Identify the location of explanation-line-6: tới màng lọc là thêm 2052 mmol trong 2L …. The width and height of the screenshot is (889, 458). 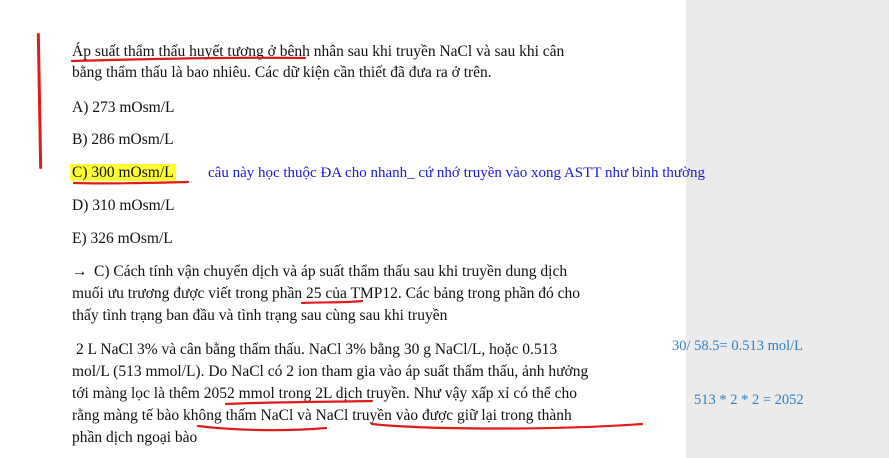
(325, 393).